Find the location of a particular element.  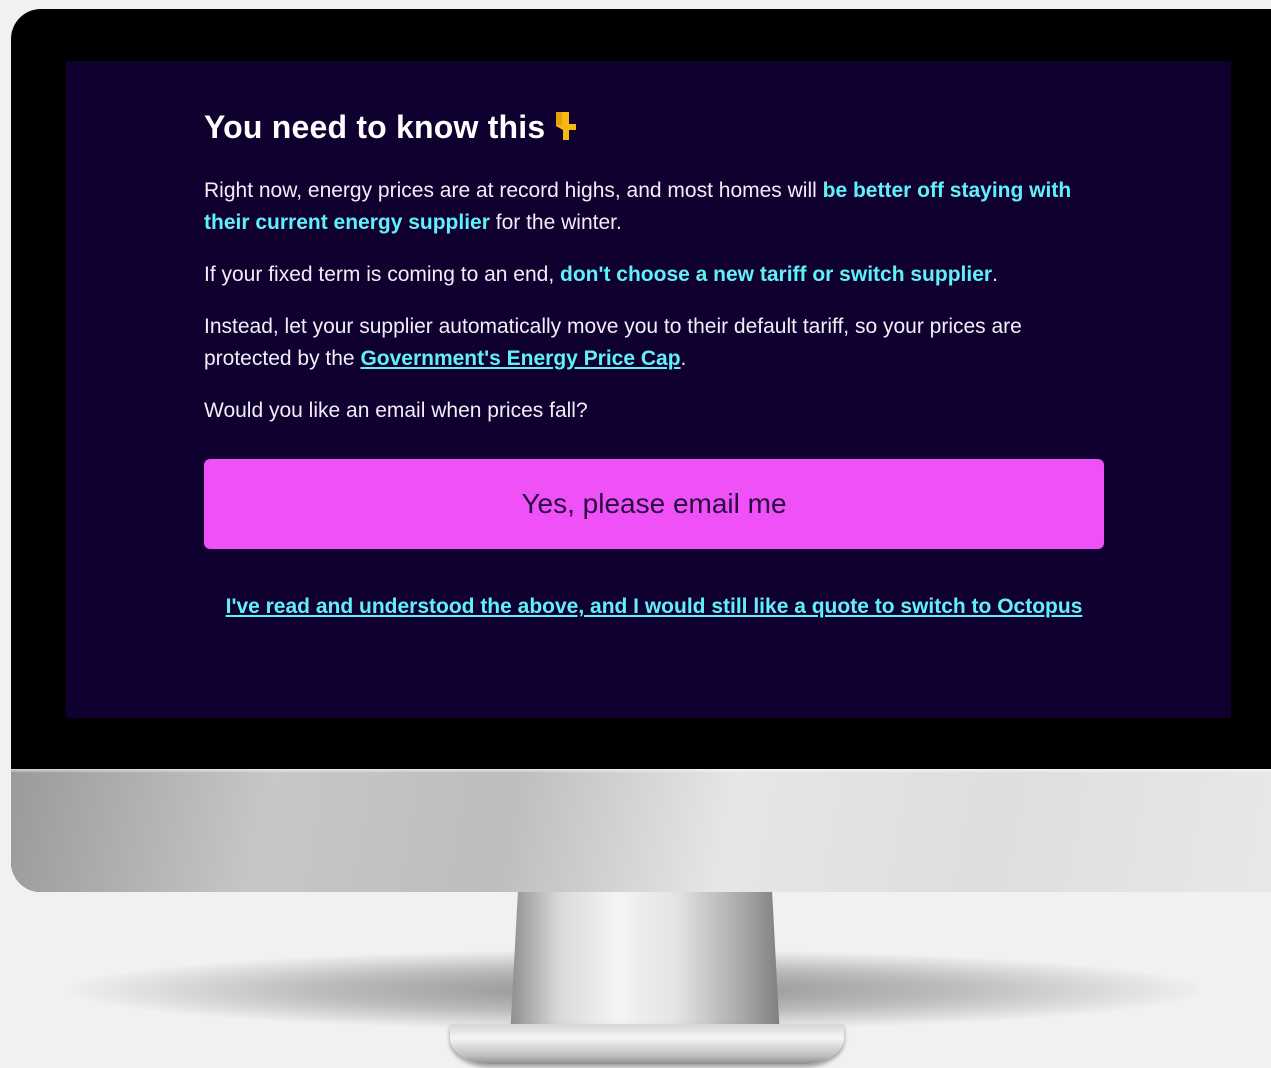

monitor-stand is located at coordinates (645, 963).